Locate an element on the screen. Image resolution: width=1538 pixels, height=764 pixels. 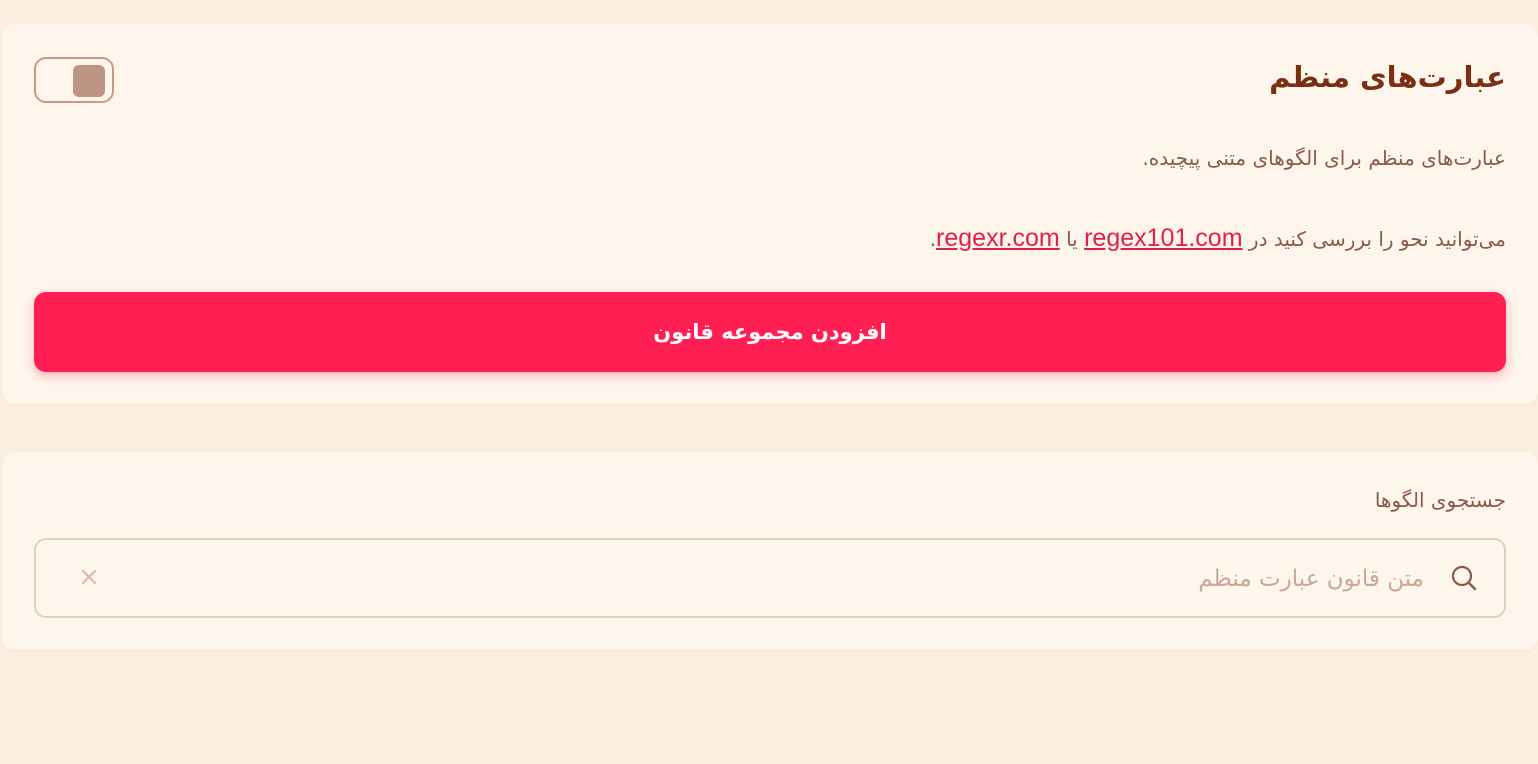
search-box is located at coordinates (770, 578).